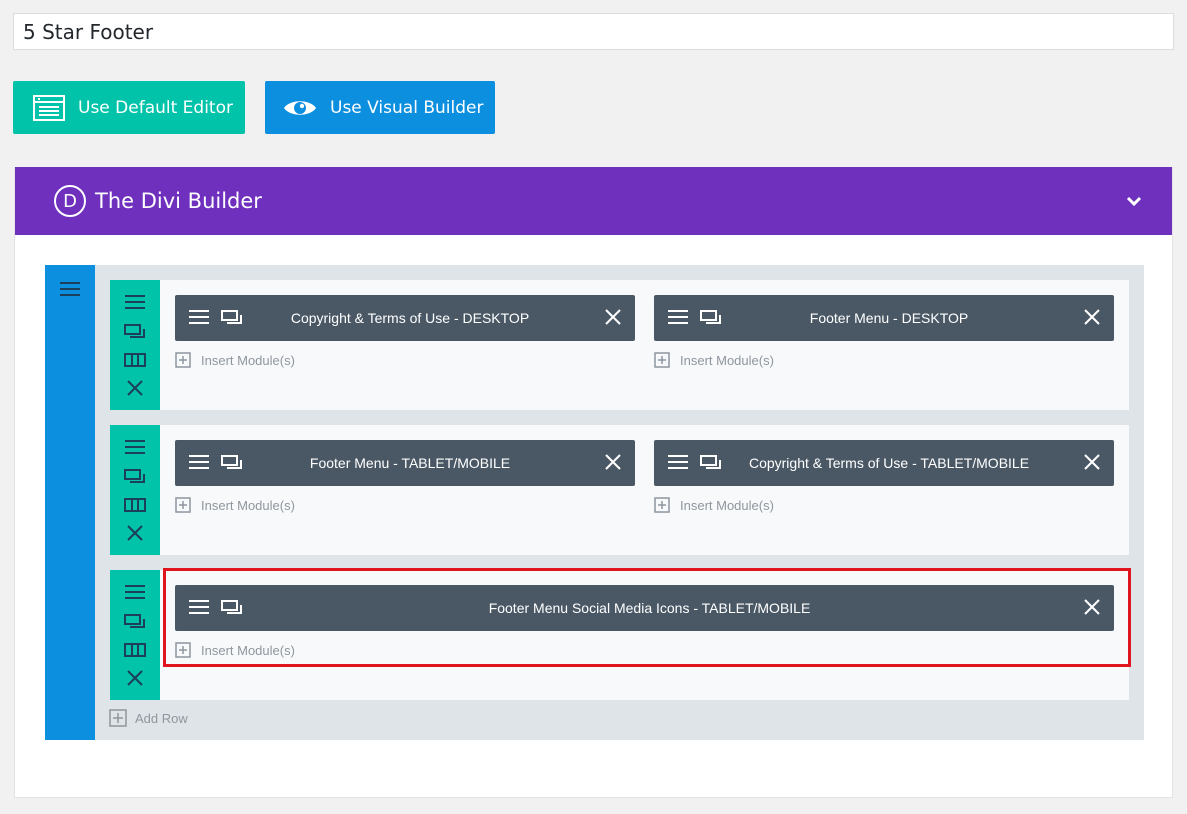 Image resolution: width=1187 pixels, height=814 pixels. Describe the element at coordinates (410, 463) in the screenshot. I see `module-label: Footer Menu - TABLET/MOBILE` at that location.